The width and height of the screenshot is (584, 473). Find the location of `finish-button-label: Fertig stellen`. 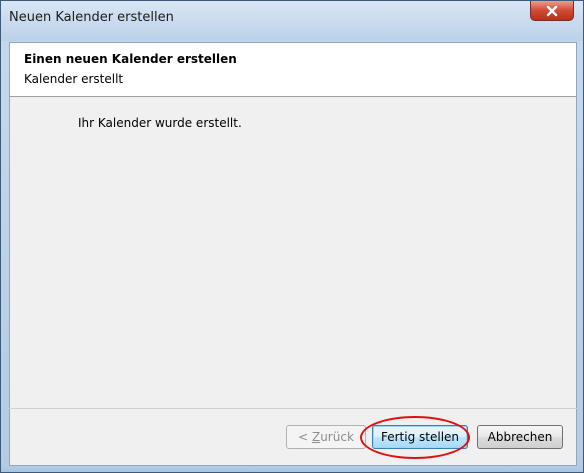

finish-button-label: Fertig stellen is located at coordinates (420, 437).